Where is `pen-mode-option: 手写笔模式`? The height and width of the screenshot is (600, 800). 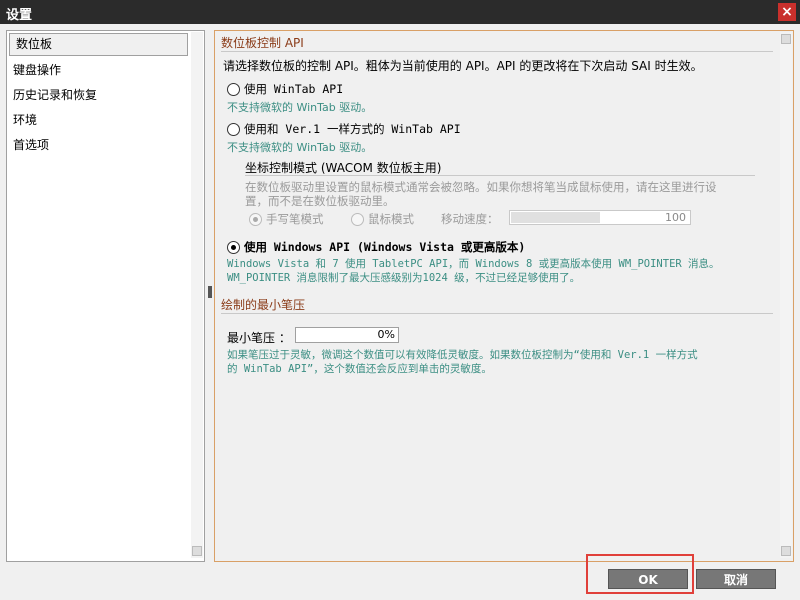
pen-mode-option: 手写笔模式 is located at coordinates (286, 219).